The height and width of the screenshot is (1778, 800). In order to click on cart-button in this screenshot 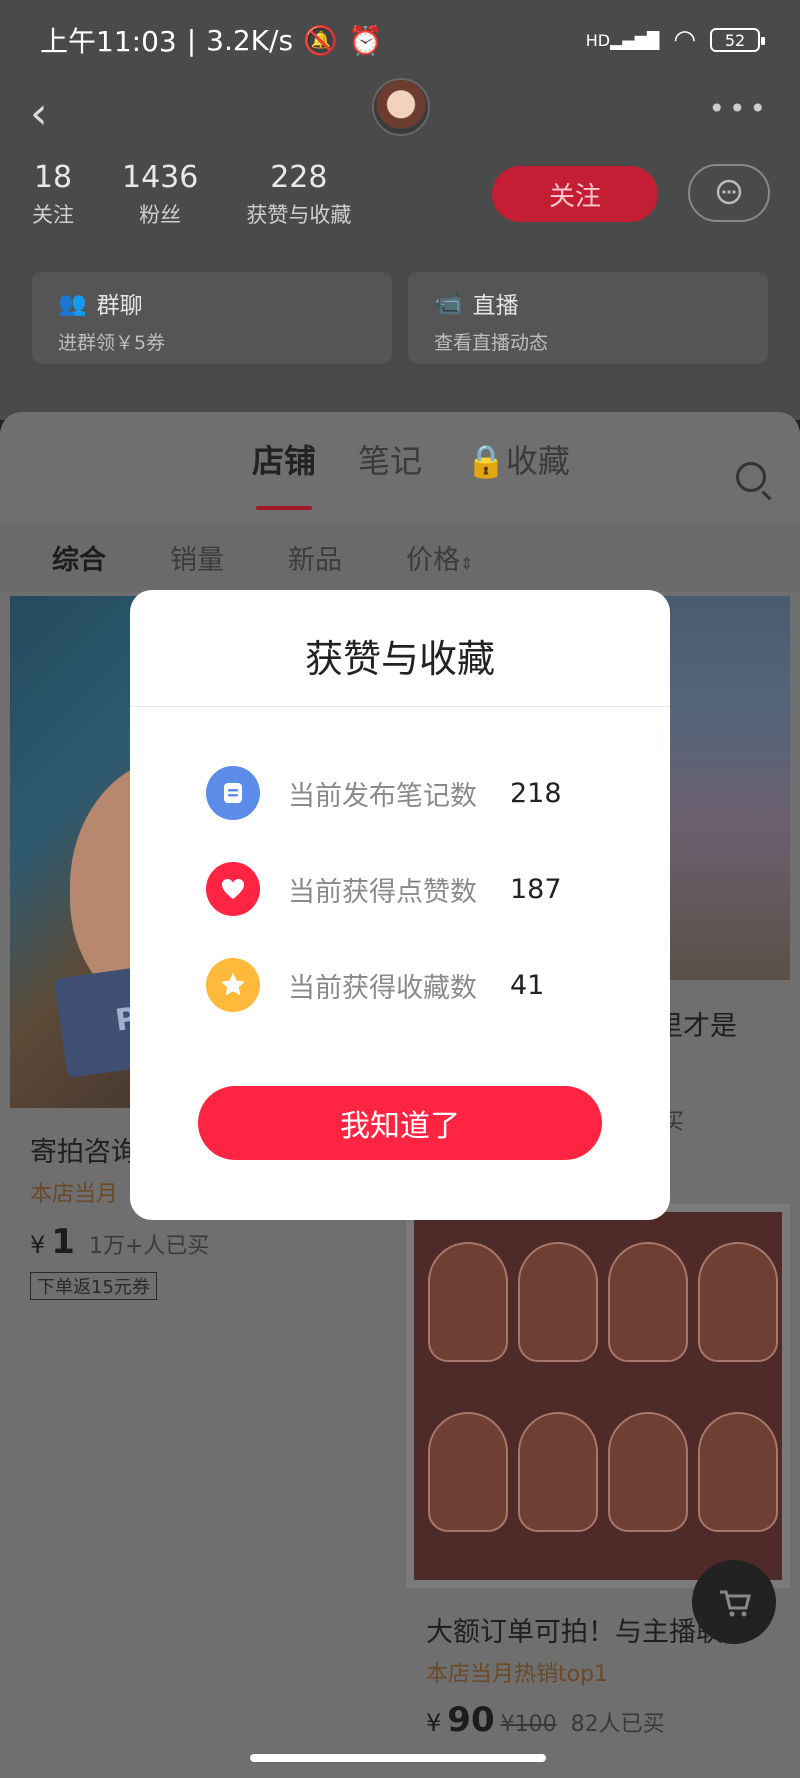, I will do `click(734, 1602)`.